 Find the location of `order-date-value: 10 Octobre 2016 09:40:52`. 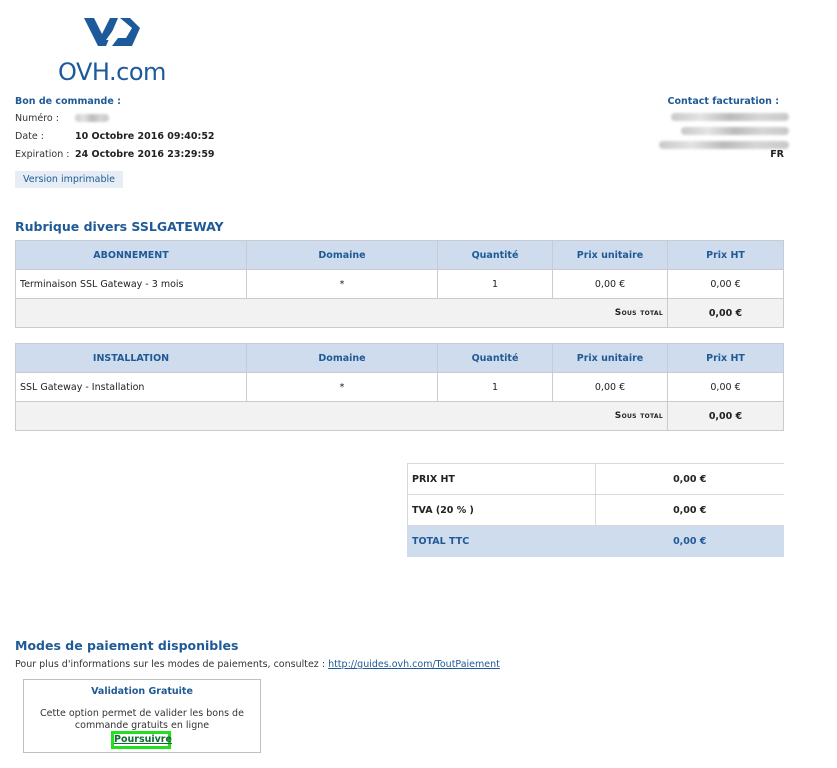

order-date-value: 10 Octobre 2016 09:40:52 is located at coordinates (145, 136).